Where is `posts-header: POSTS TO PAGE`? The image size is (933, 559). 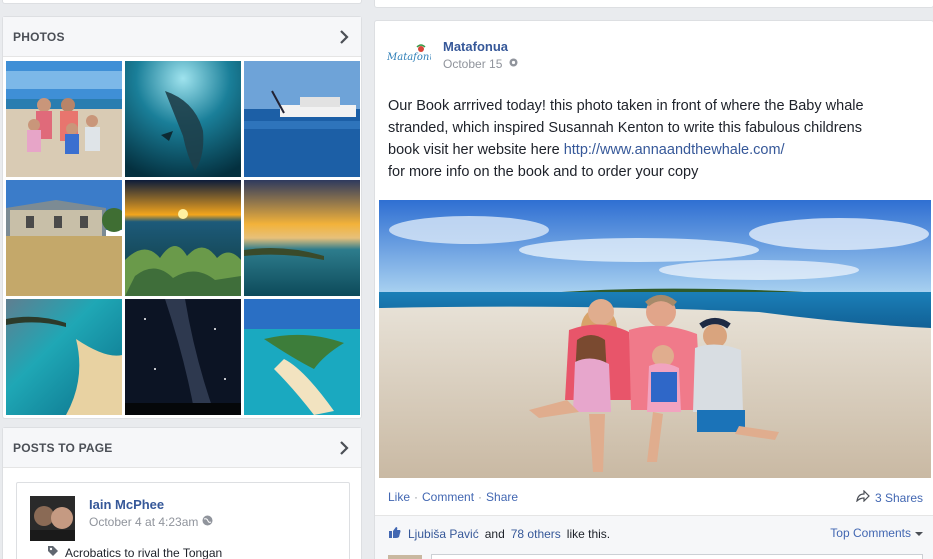 posts-header: POSTS TO PAGE is located at coordinates (182, 448).